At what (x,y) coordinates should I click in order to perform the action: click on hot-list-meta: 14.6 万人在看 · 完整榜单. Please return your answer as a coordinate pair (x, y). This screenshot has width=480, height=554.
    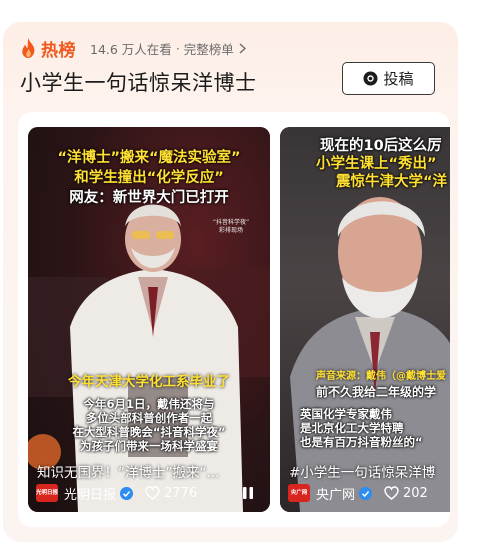
    Looking at the image, I should click on (168, 48).